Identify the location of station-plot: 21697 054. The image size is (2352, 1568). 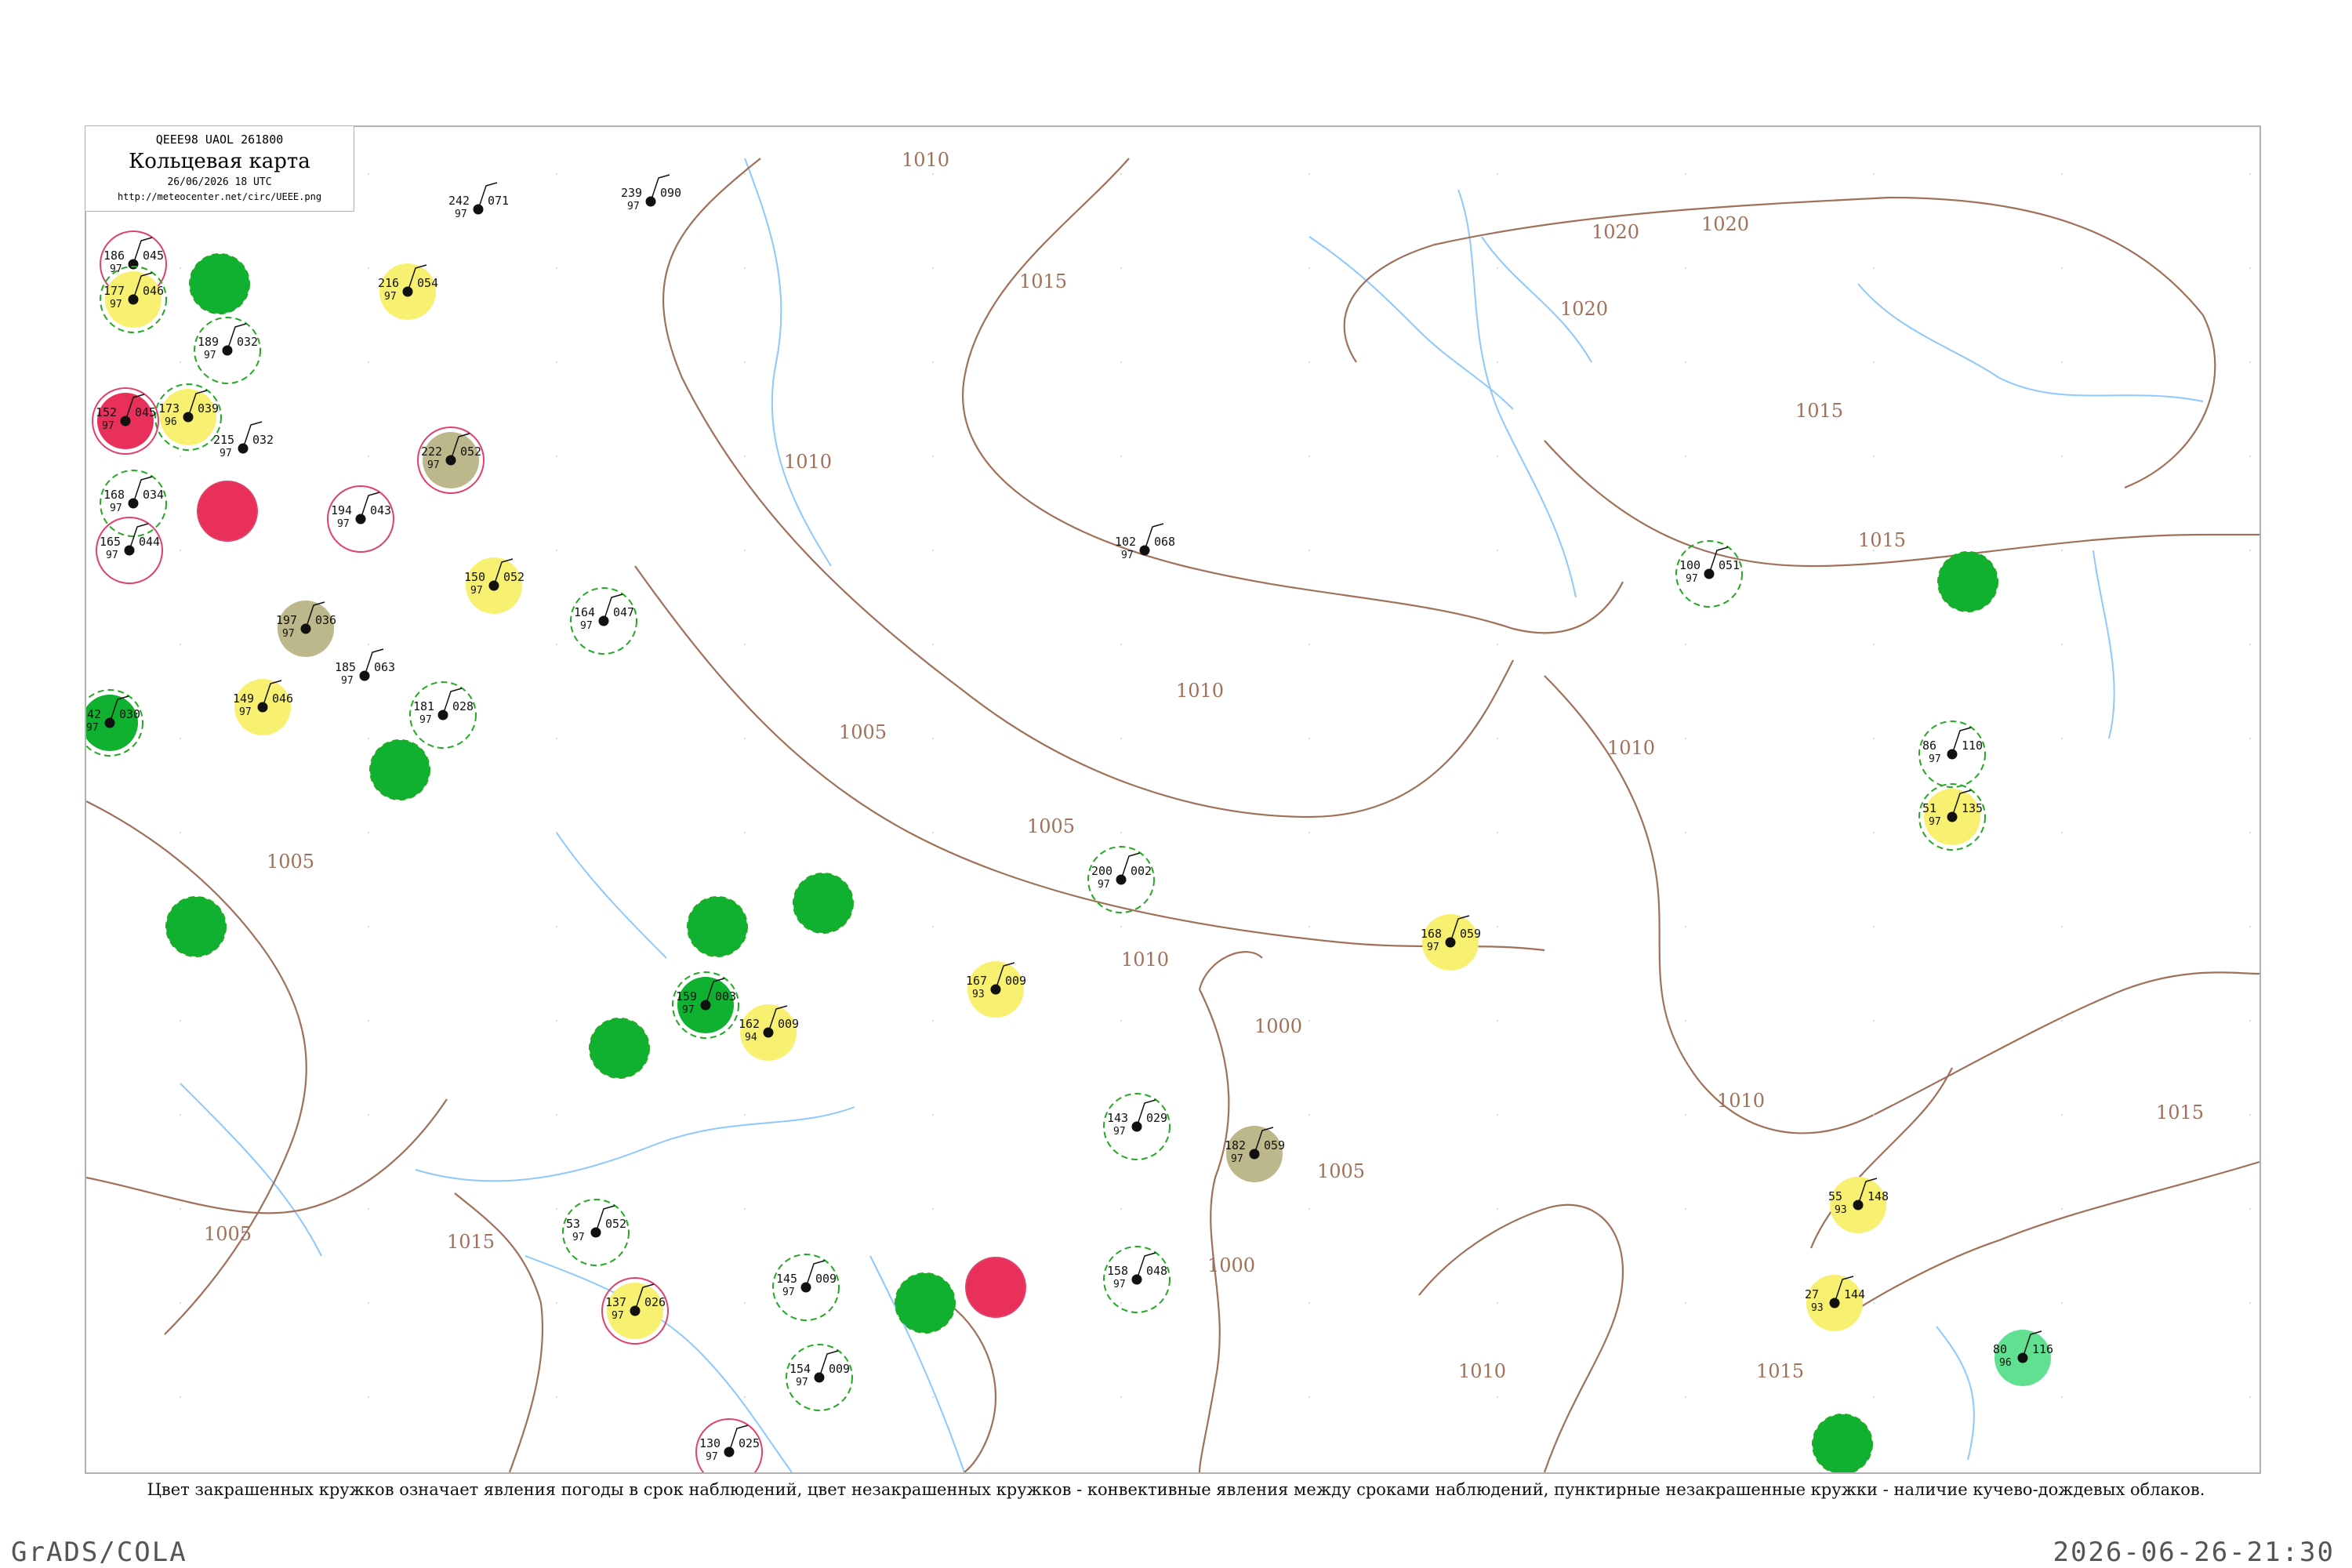
(408, 291).